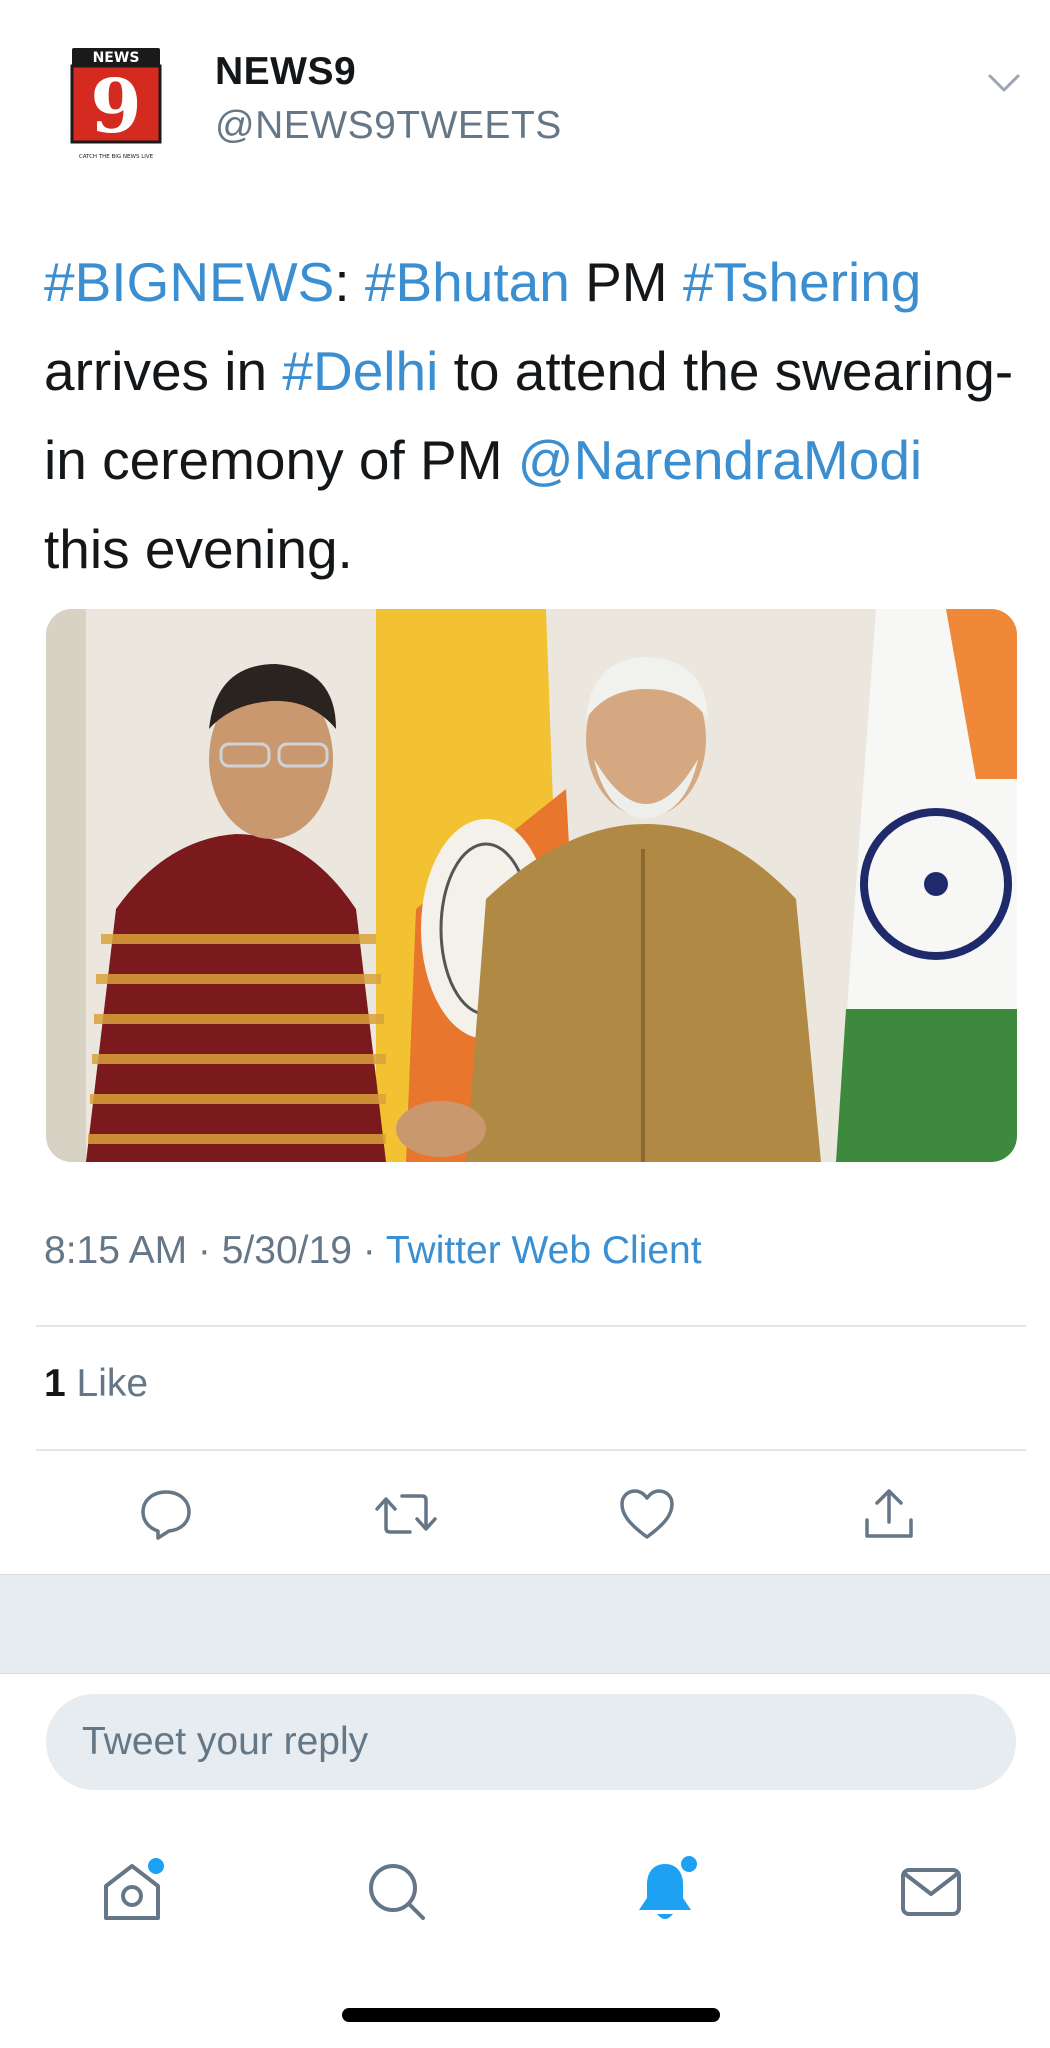  Describe the element at coordinates (388, 126) in the screenshot. I see `author-handle: @NEWS9TWEETS` at that location.